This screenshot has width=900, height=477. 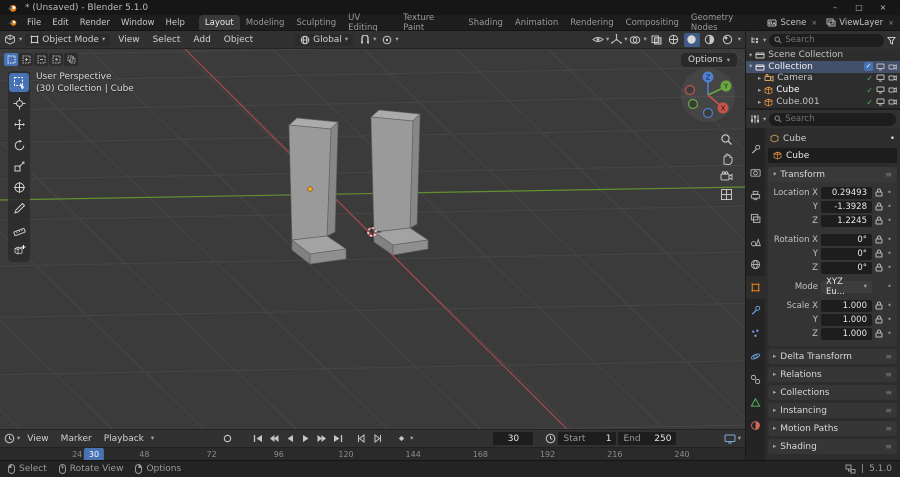 I want to click on play-button, so click(x=305, y=439).